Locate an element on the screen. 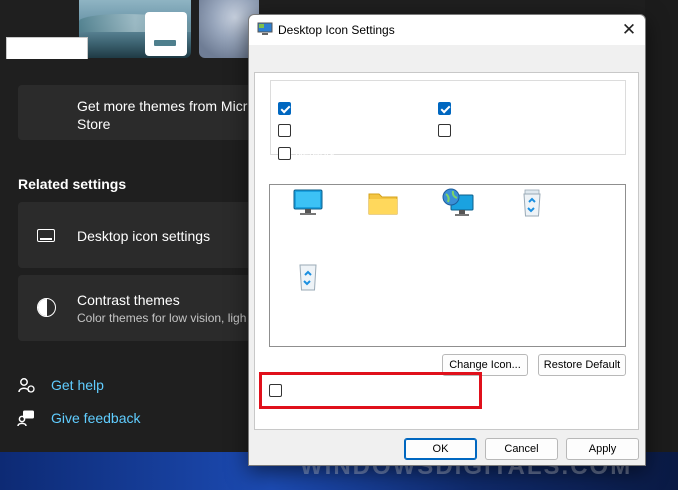 Image resolution: width=678 pixels, height=490 pixels. highlight-box is located at coordinates (370, 390).